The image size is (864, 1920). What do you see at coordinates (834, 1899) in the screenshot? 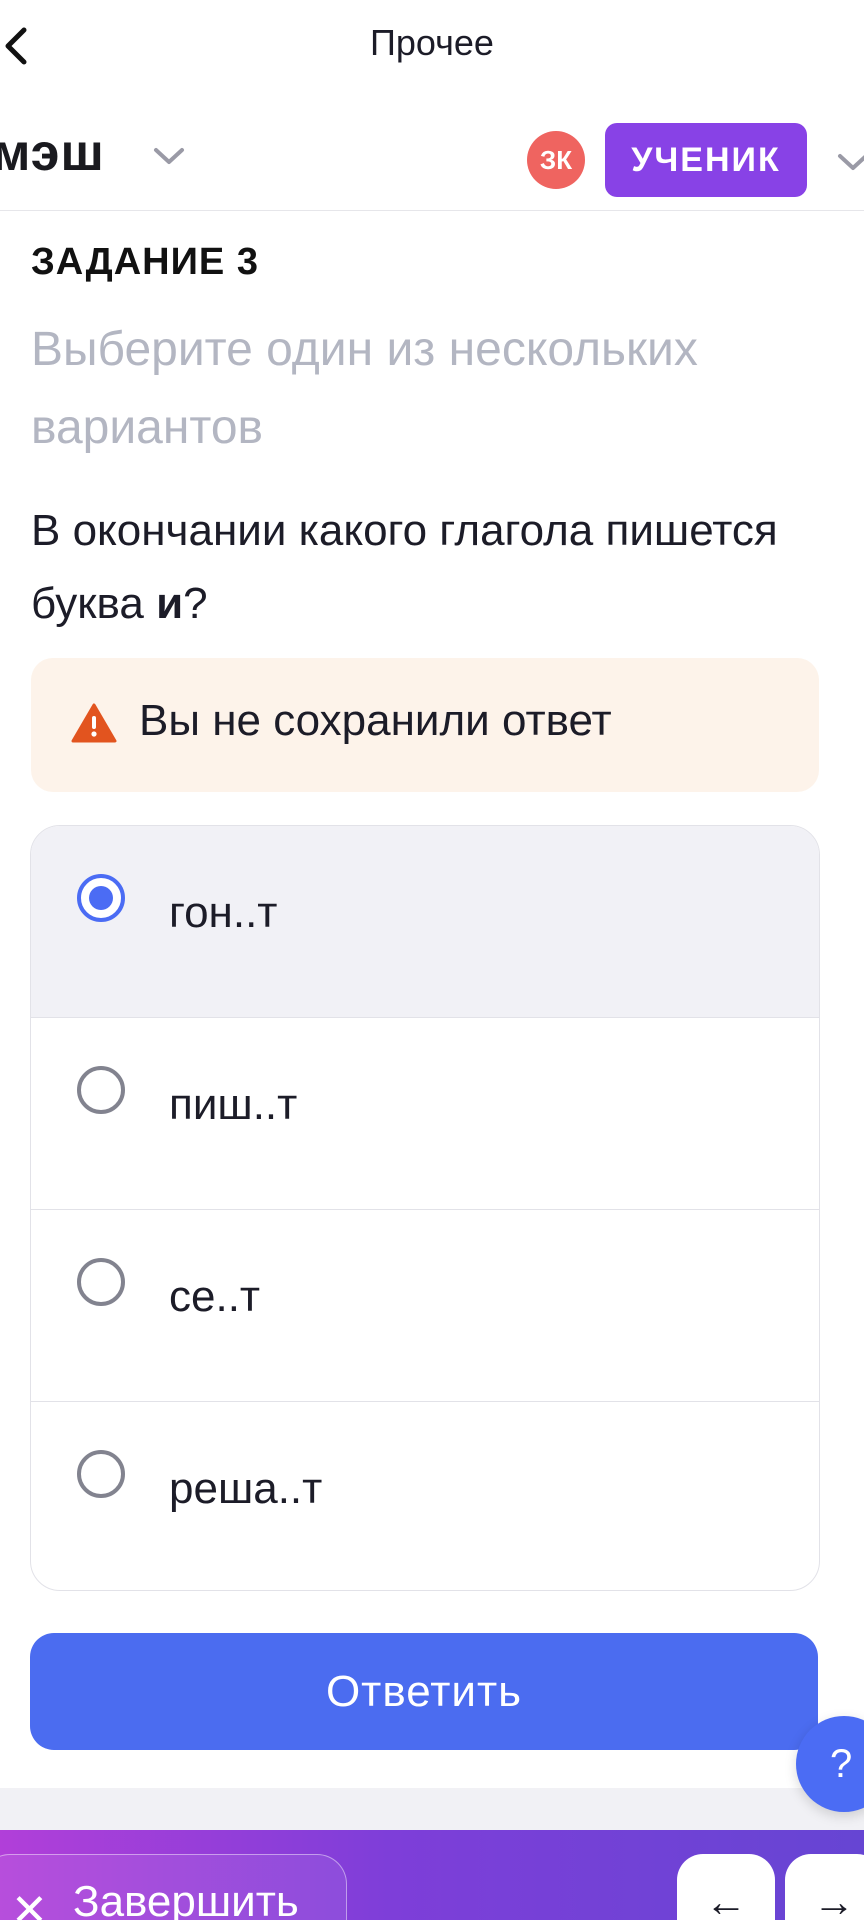
I see `arrow-right-icon: →` at bounding box center [834, 1899].